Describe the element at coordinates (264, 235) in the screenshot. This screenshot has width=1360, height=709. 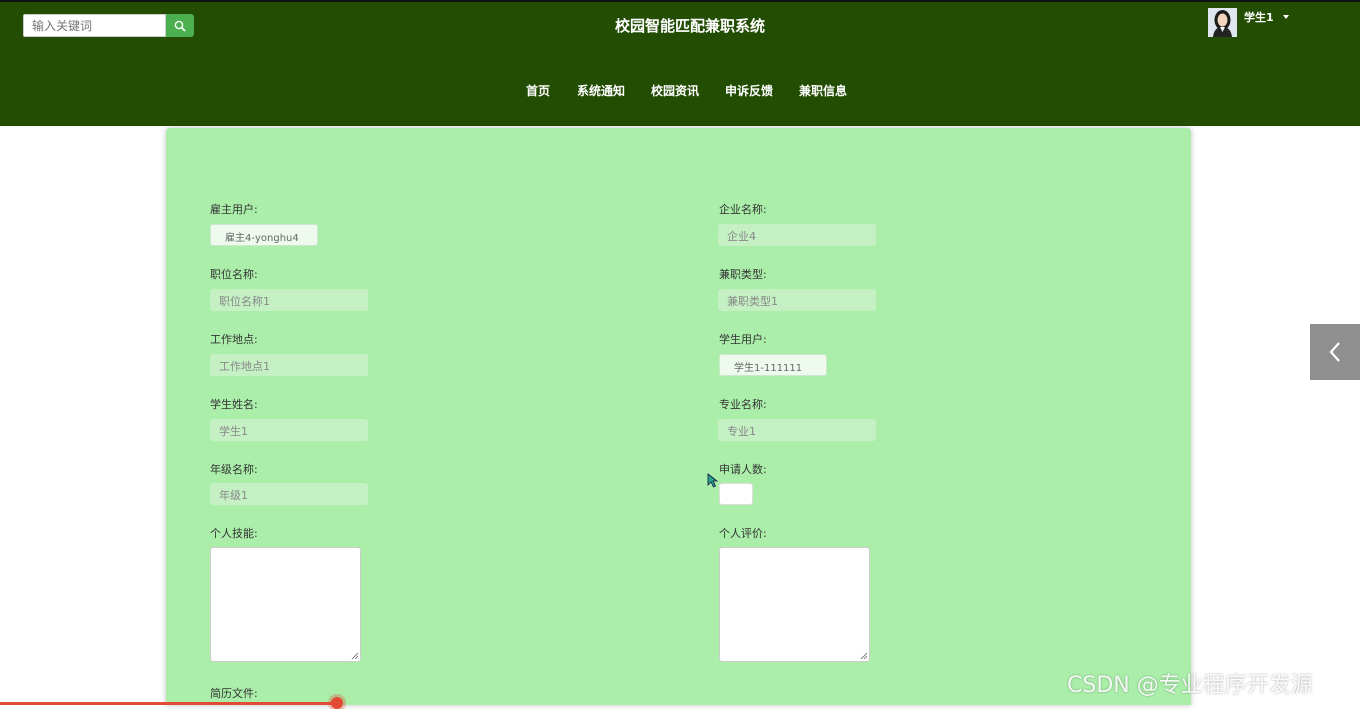
I see `employer-user-select: 雇主4-yonghu4` at that location.